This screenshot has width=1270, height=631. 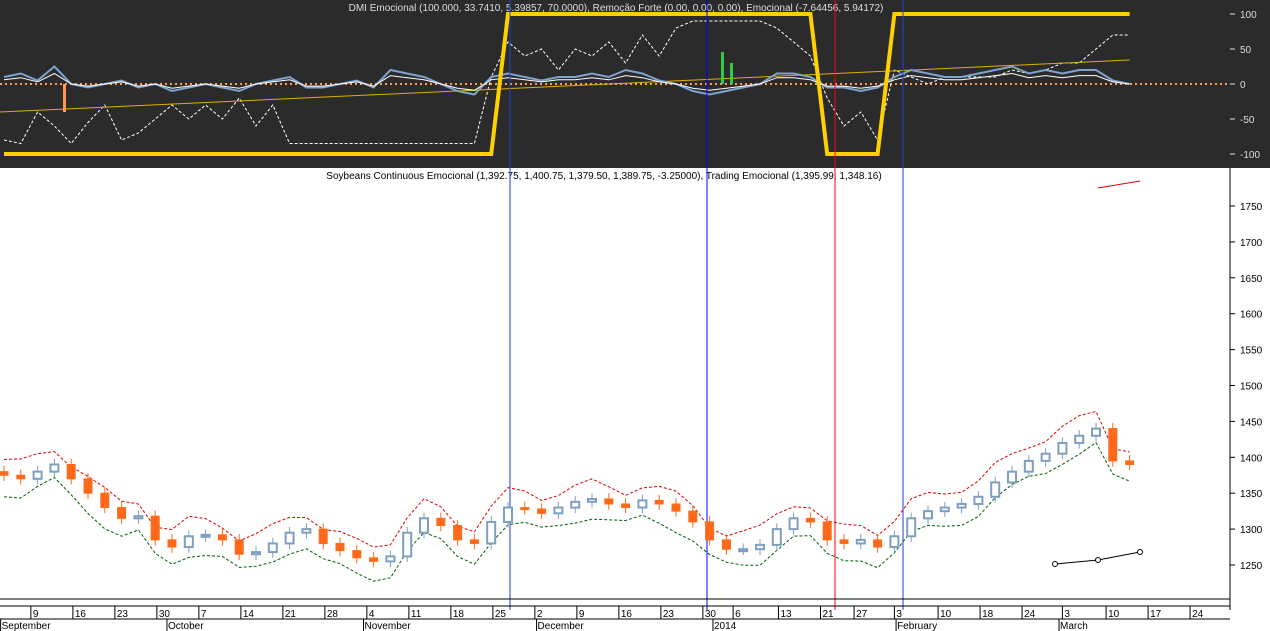 What do you see at coordinates (1246, 50) in the screenshot?
I see `ytick-label: 50` at bounding box center [1246, 50].